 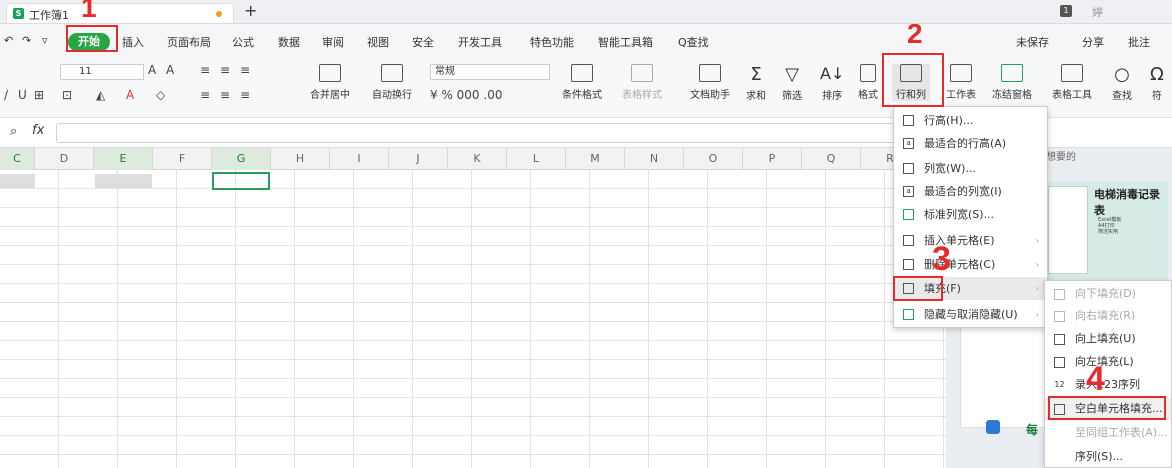 I want to click on find-button: ○ 查找, so click(x=1122, y=83).